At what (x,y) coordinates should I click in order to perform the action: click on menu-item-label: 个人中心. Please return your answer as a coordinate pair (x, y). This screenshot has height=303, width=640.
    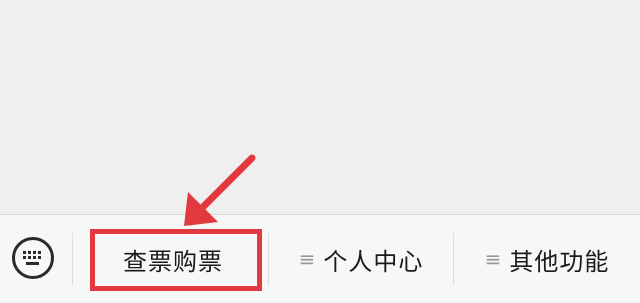
    Looking at the image, I should click on (373, 261).